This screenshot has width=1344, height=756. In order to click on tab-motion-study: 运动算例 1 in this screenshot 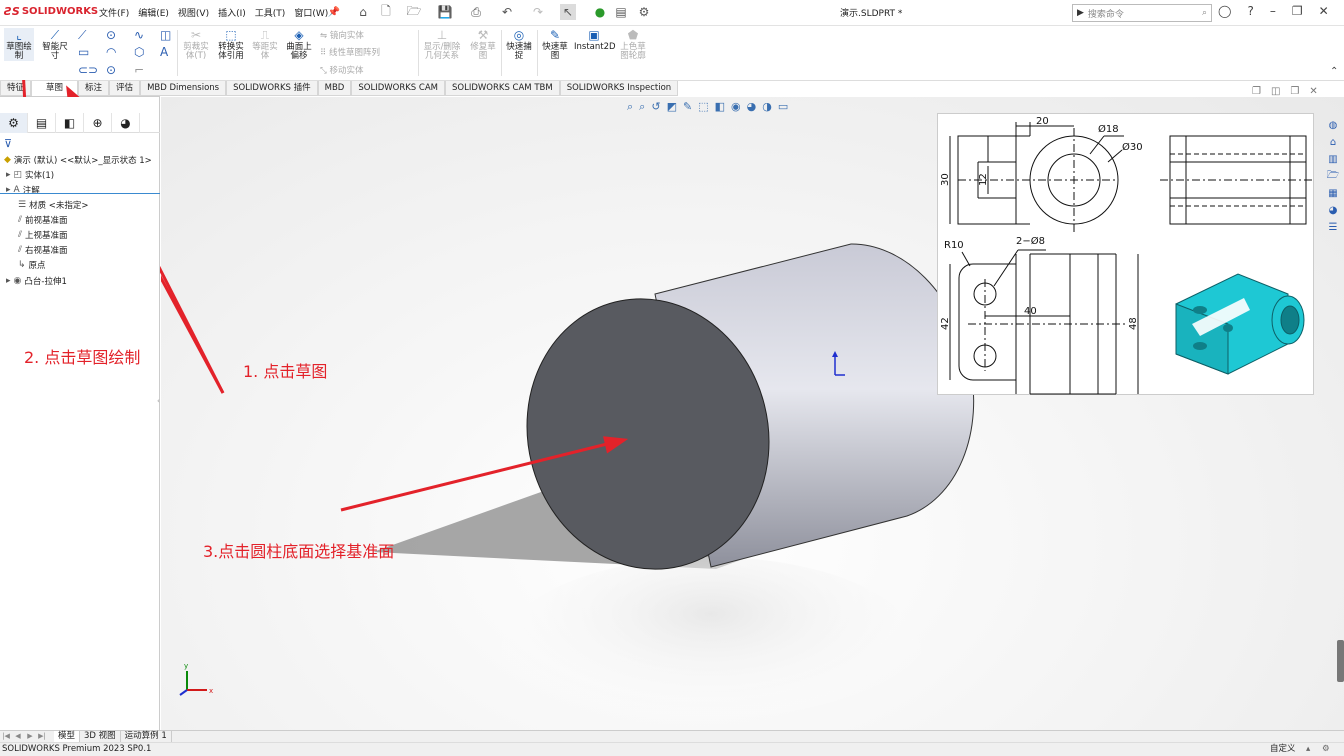, I will do `click(146, 736)`.